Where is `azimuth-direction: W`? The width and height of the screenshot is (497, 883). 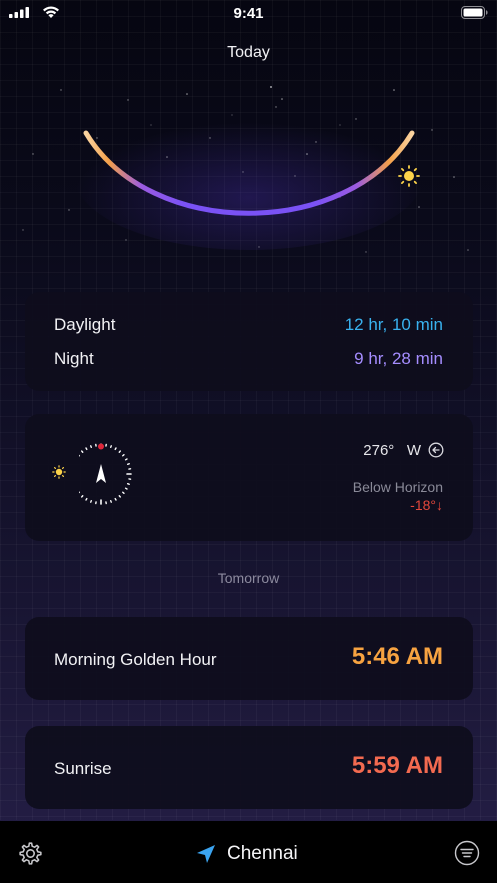
azimuth-direction: W is located at coordinates (413, 450).